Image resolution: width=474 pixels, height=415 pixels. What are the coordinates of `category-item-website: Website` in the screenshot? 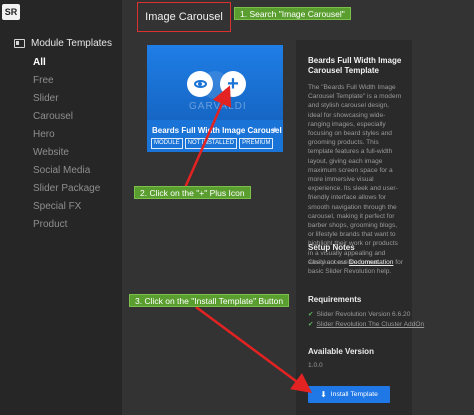 It's located at (66, 153).